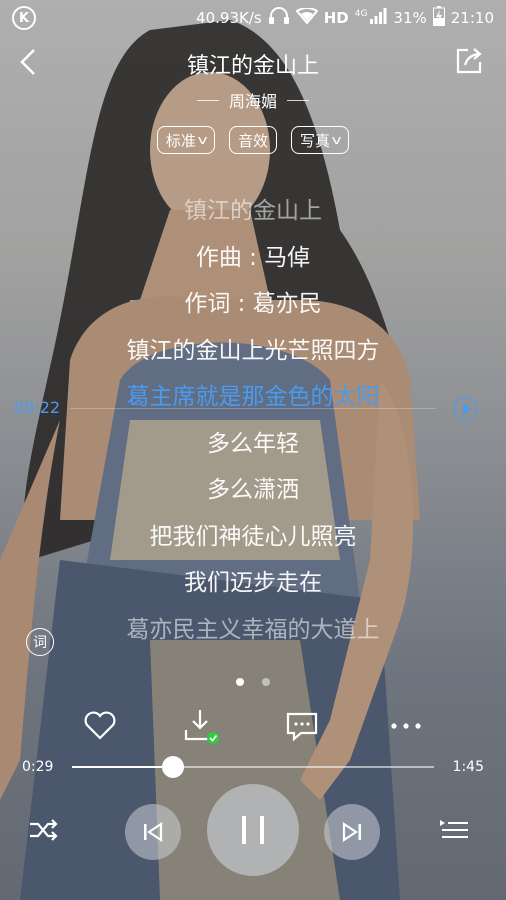 Image resolution: width=506 pixels, height=900 pixels. I want to click on elapsed-time: 0:29, so click(38, 767).